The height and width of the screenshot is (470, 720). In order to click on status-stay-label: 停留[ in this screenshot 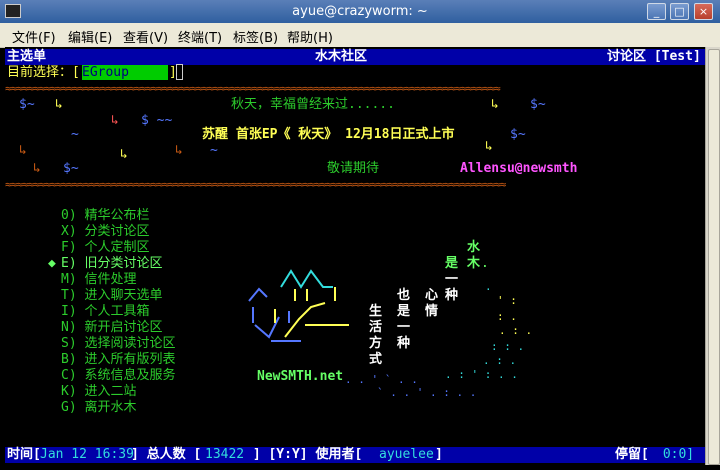, I will do `click(632, 454)`.